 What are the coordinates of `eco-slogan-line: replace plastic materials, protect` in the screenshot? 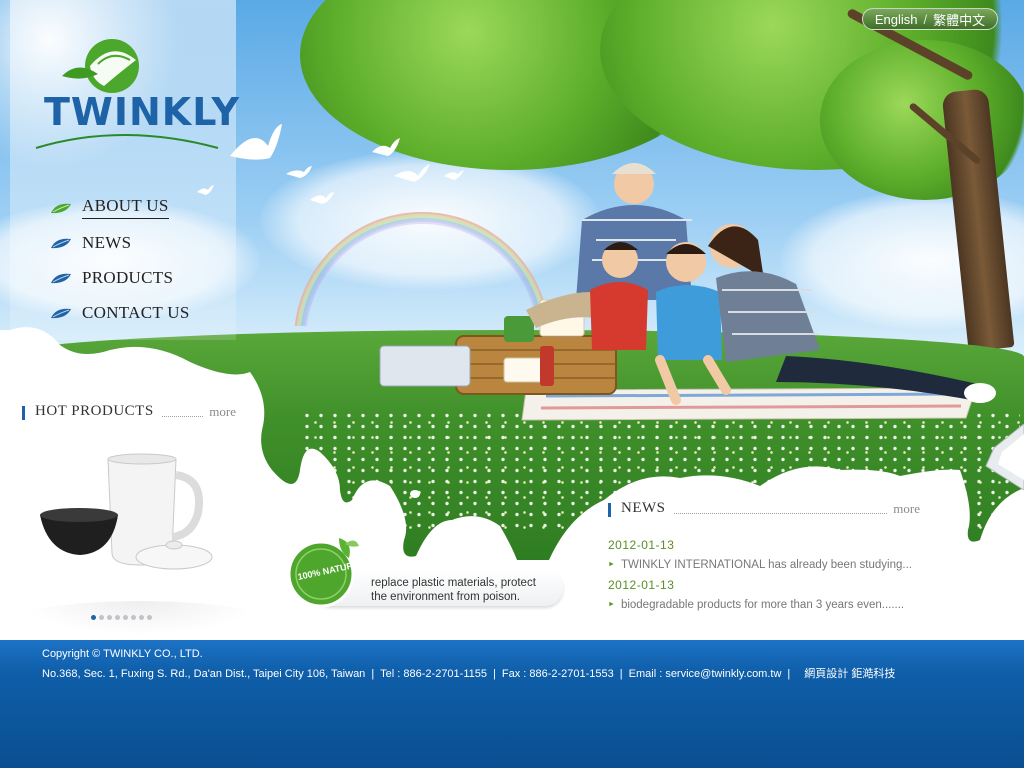 It's located at (453, 583).